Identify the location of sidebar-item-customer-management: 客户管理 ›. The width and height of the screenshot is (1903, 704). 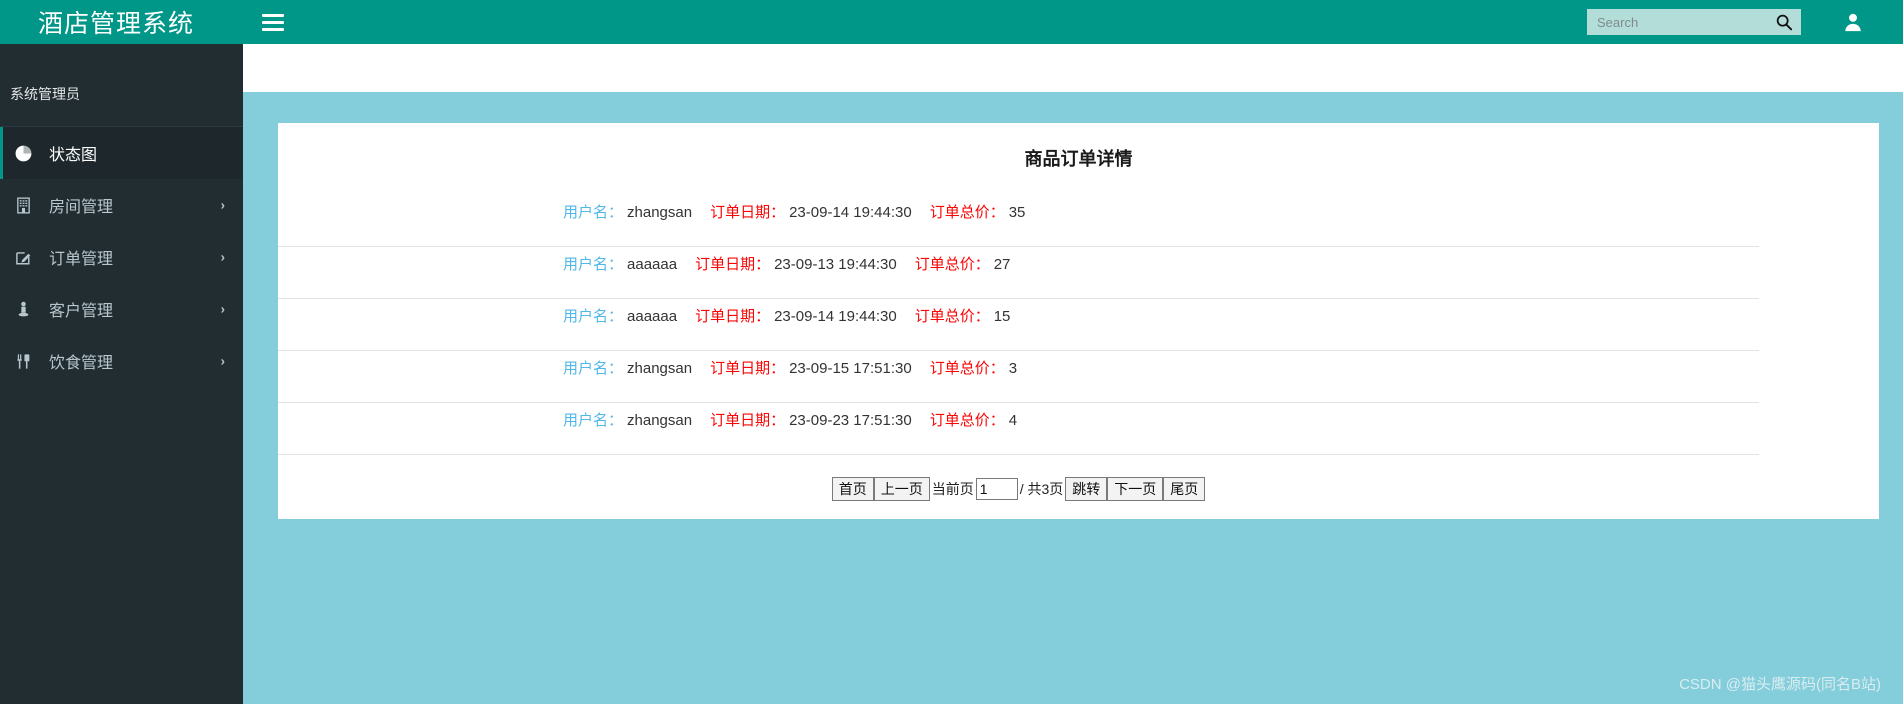
(121, 309).